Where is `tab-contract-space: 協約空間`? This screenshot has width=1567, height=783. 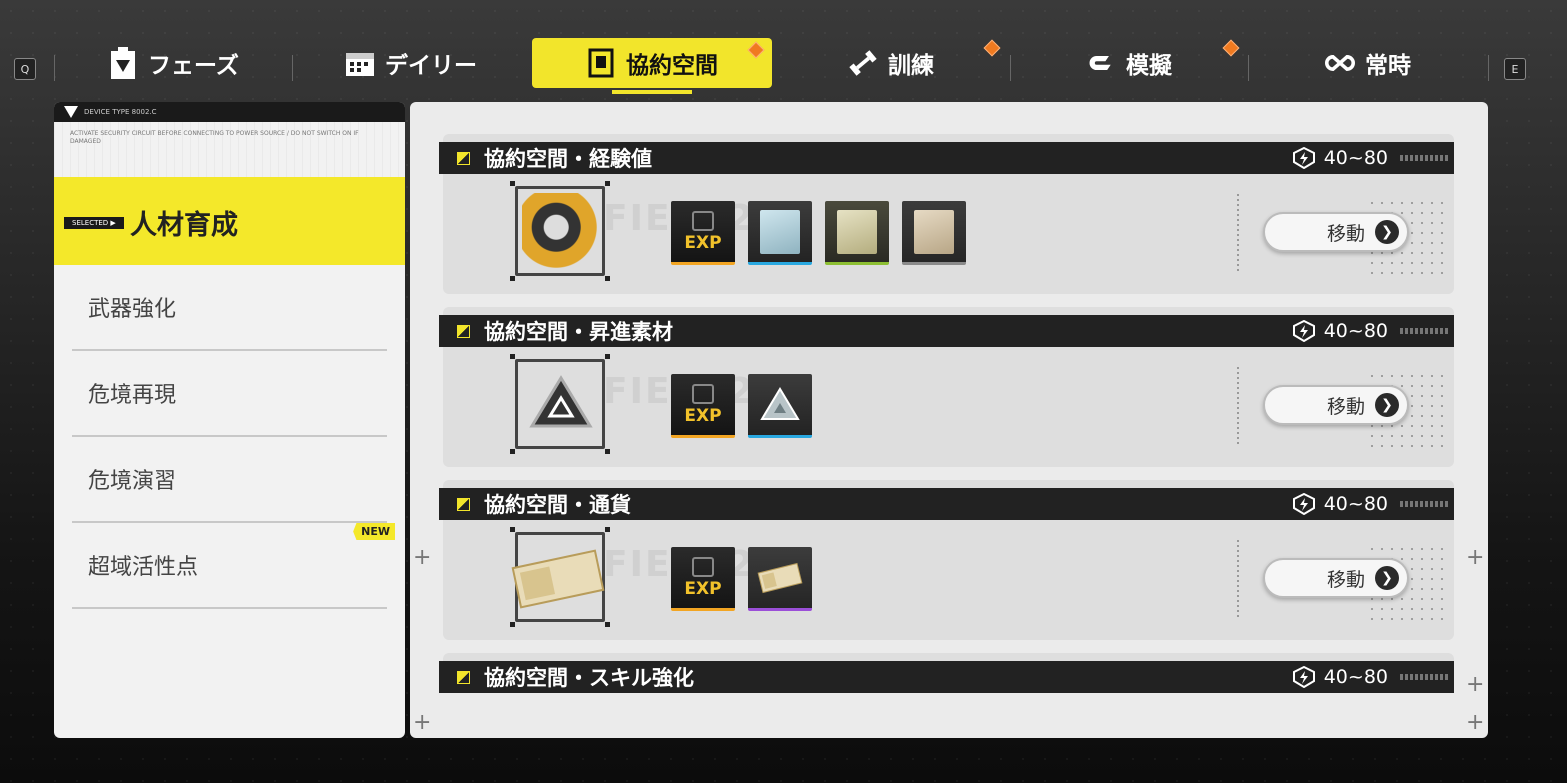 tab-contract-space: 協約空間 is located at coordinates (652, 66).